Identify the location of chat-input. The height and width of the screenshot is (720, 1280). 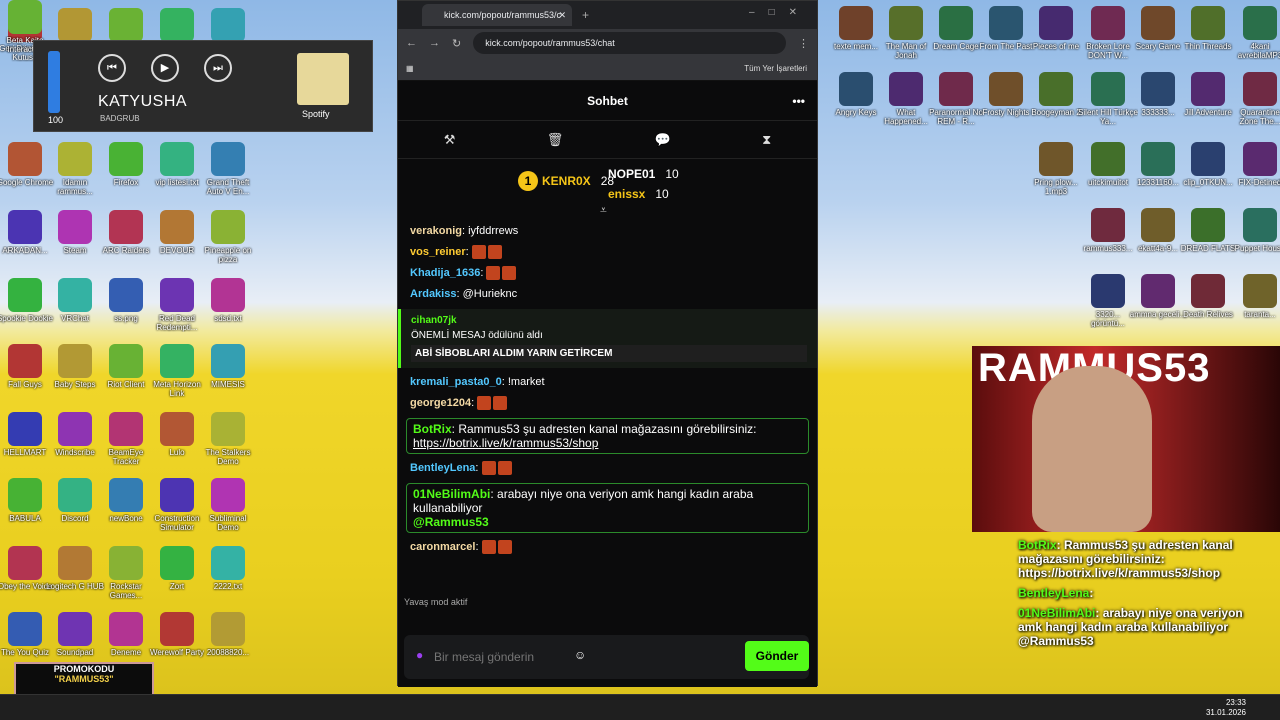
(509, 657).